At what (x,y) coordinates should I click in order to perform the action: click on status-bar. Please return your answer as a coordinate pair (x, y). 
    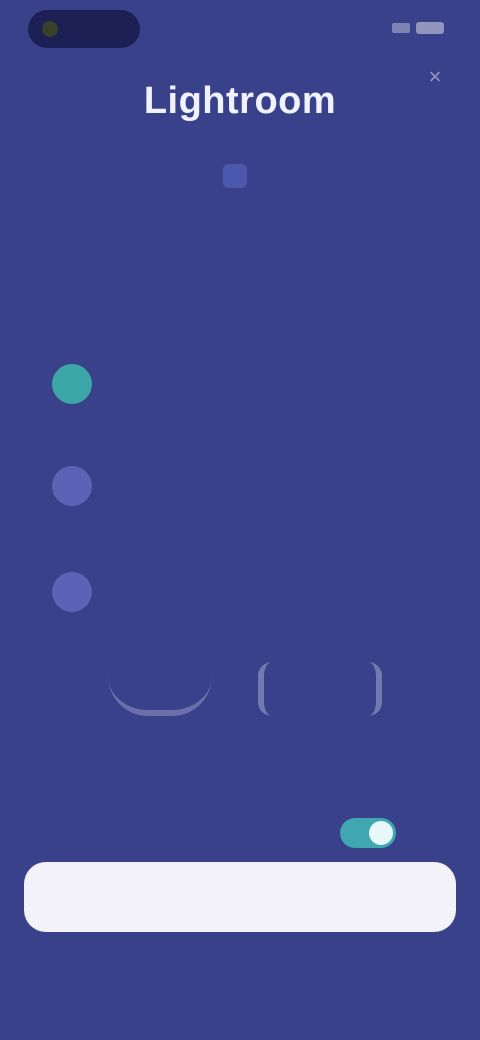
    Looking at the image, I should click on (240, 31).